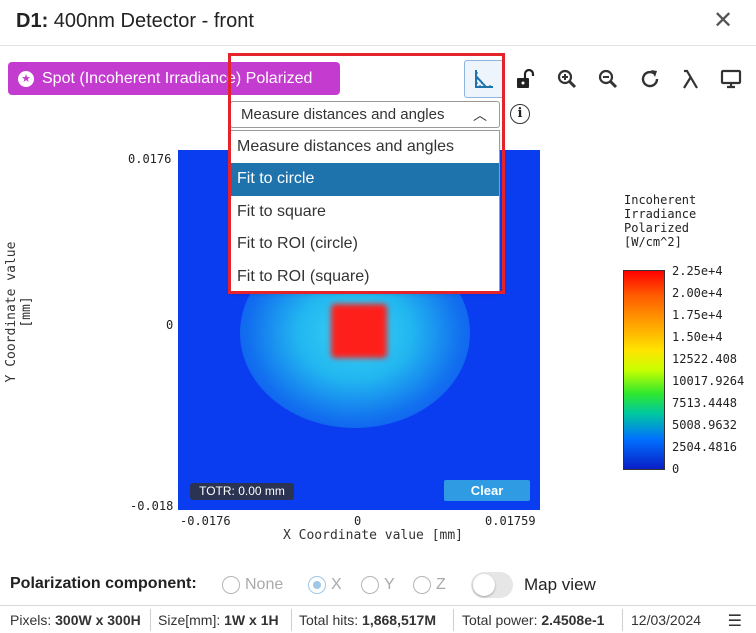 This screenshot has width=756, height=633. I want to click on lock-button, so click(525, 79).